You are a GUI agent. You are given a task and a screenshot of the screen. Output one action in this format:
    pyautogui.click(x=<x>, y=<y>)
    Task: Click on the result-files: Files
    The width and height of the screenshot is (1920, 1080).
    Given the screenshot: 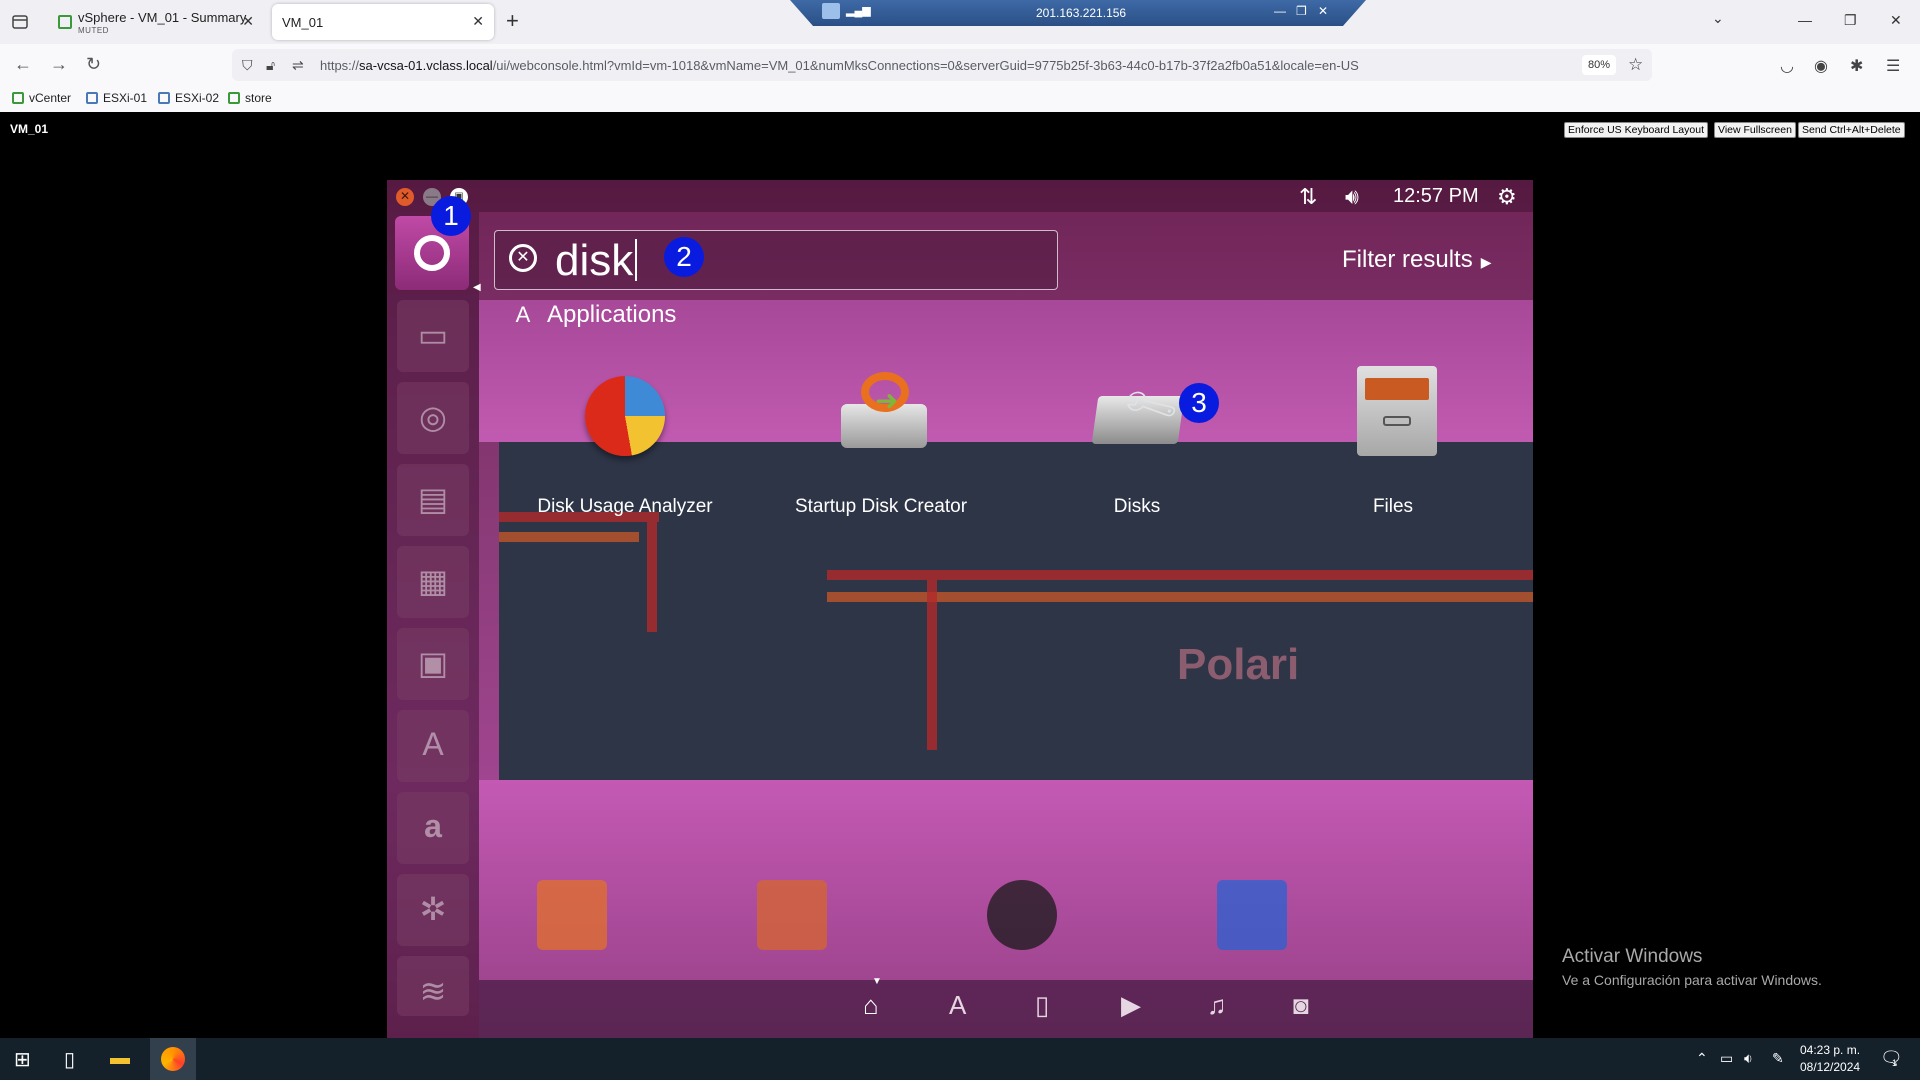 What is the action you would take?
    pyautogui.click(x=1393, y=442)
    